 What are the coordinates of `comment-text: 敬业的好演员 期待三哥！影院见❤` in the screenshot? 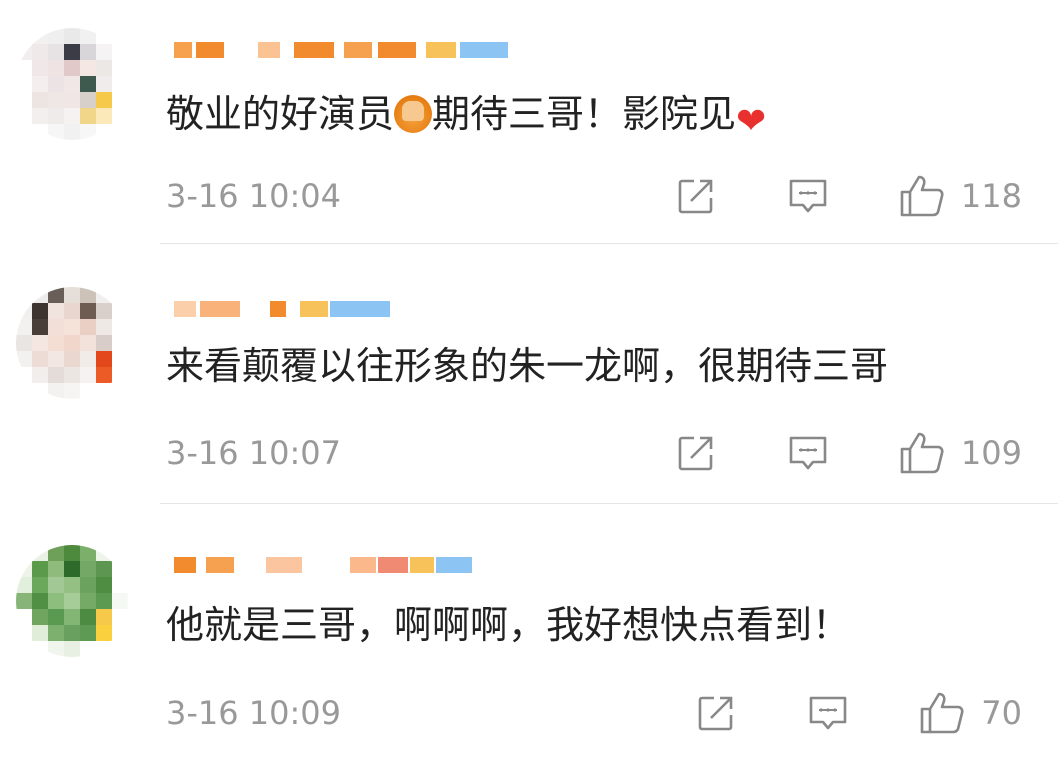 It's located at (470, 115).